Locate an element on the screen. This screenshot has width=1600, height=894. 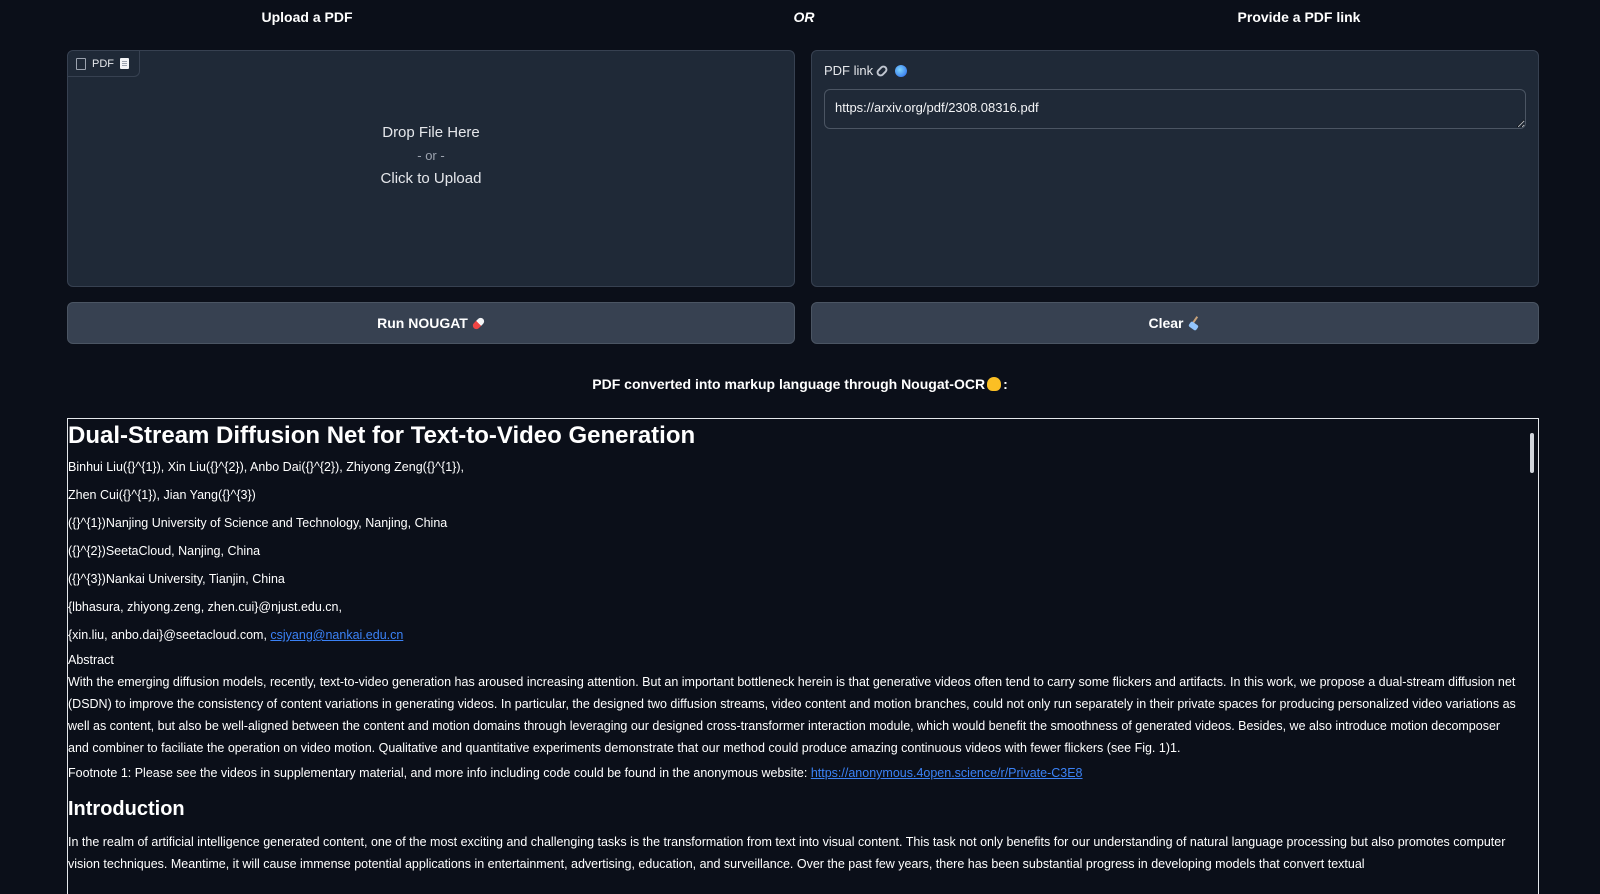
abstract-label: Abstract is located at coordinates (91, 660).